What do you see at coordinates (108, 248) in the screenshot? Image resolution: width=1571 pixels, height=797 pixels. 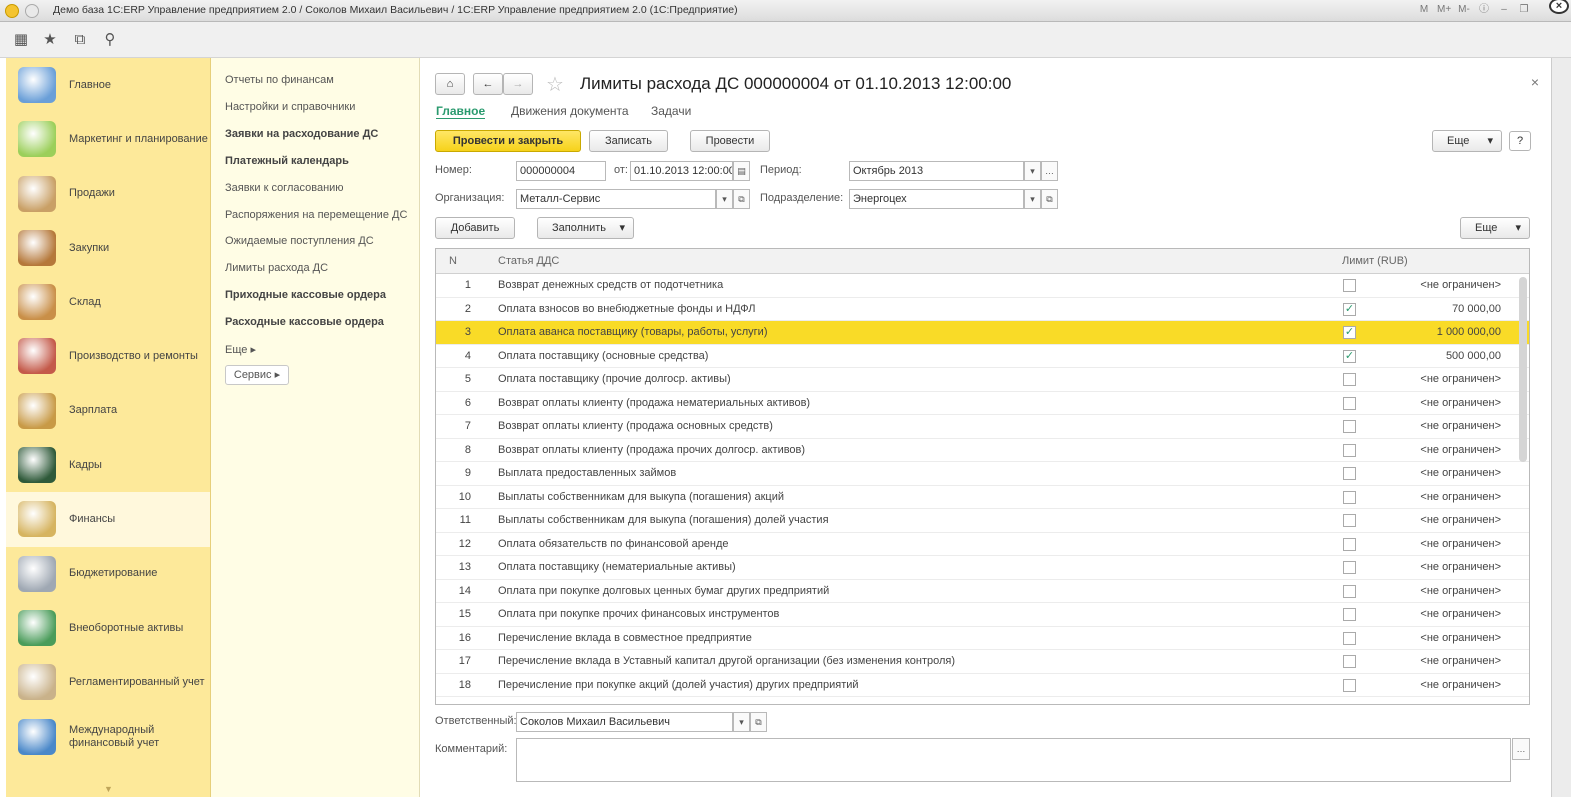 I see `section-item: Закупки` at bounding box center [108, 248].